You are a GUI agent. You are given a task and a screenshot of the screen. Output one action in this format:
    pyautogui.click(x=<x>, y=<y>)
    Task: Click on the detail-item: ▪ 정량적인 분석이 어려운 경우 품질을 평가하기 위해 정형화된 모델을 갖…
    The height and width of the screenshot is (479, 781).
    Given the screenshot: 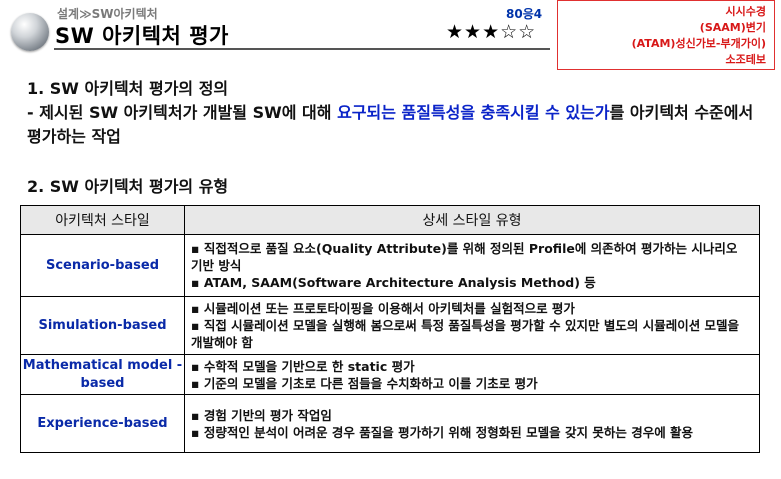 What is the action you would take?
    pyautogui.click(x=442, y=432)
    